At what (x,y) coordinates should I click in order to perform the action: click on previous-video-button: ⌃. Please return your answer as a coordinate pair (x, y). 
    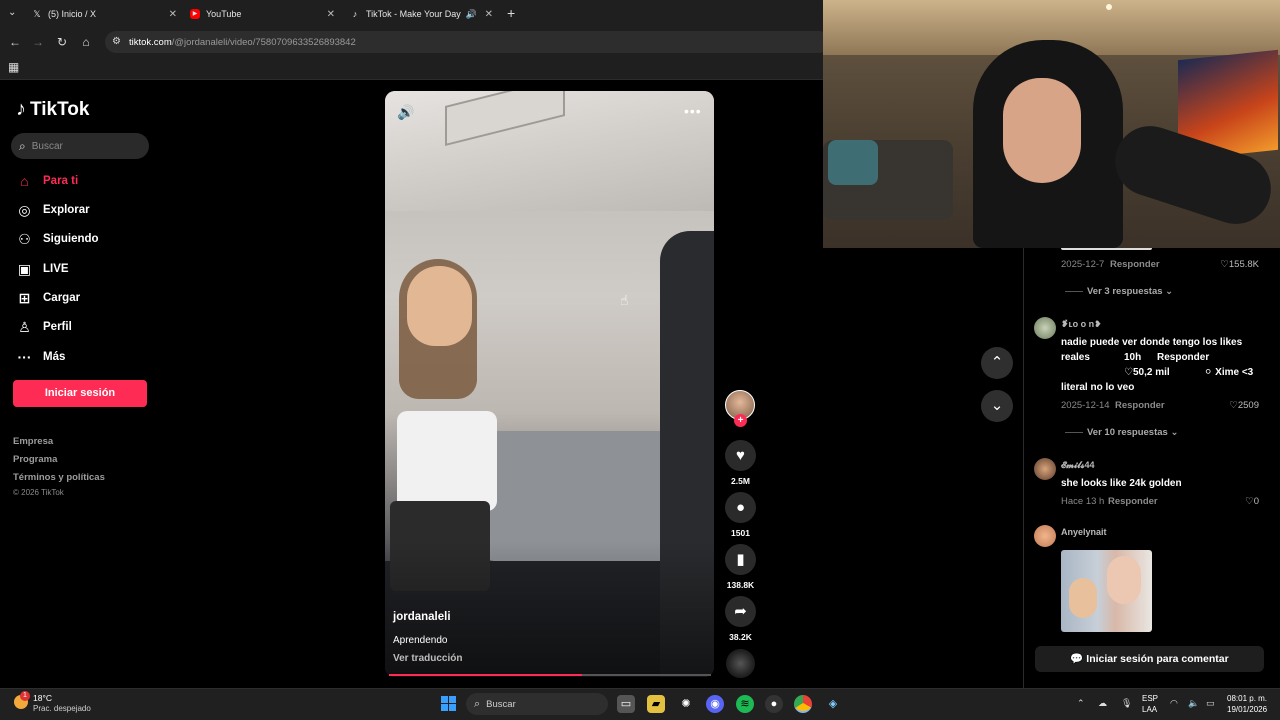
    Looking at the image, I should click on (997, 363).